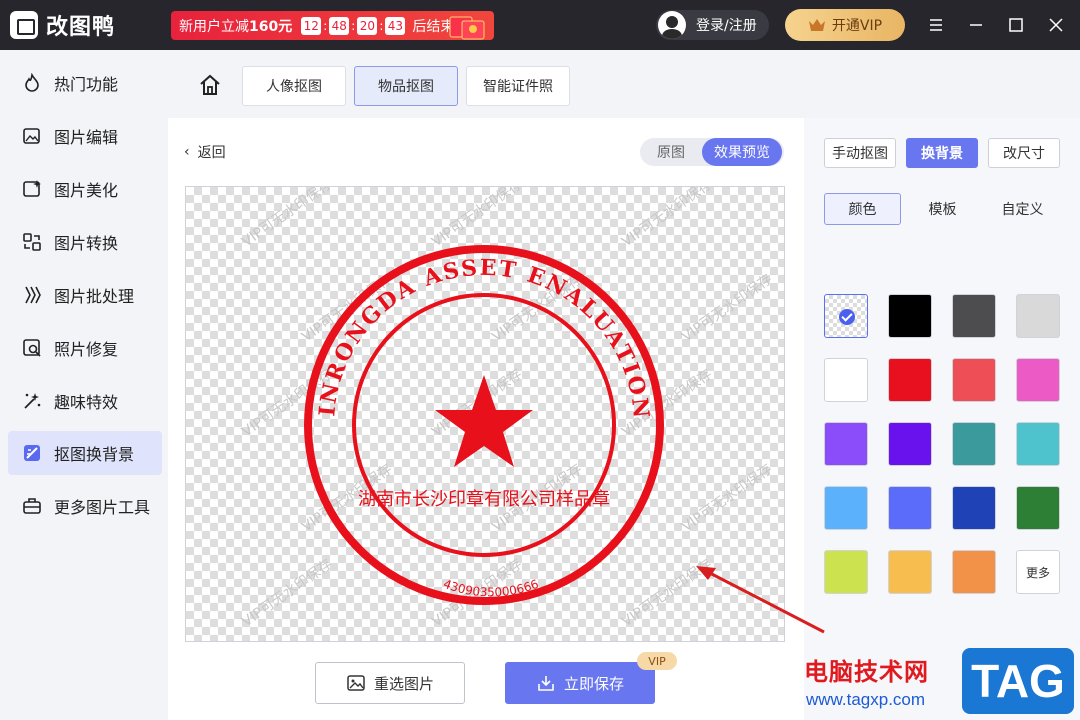 The height and width of the screenshot is (720, 1080). Describe the element at coordinates (271, 26) in the screenshot. I see `promo-amount: 160元` at that location.